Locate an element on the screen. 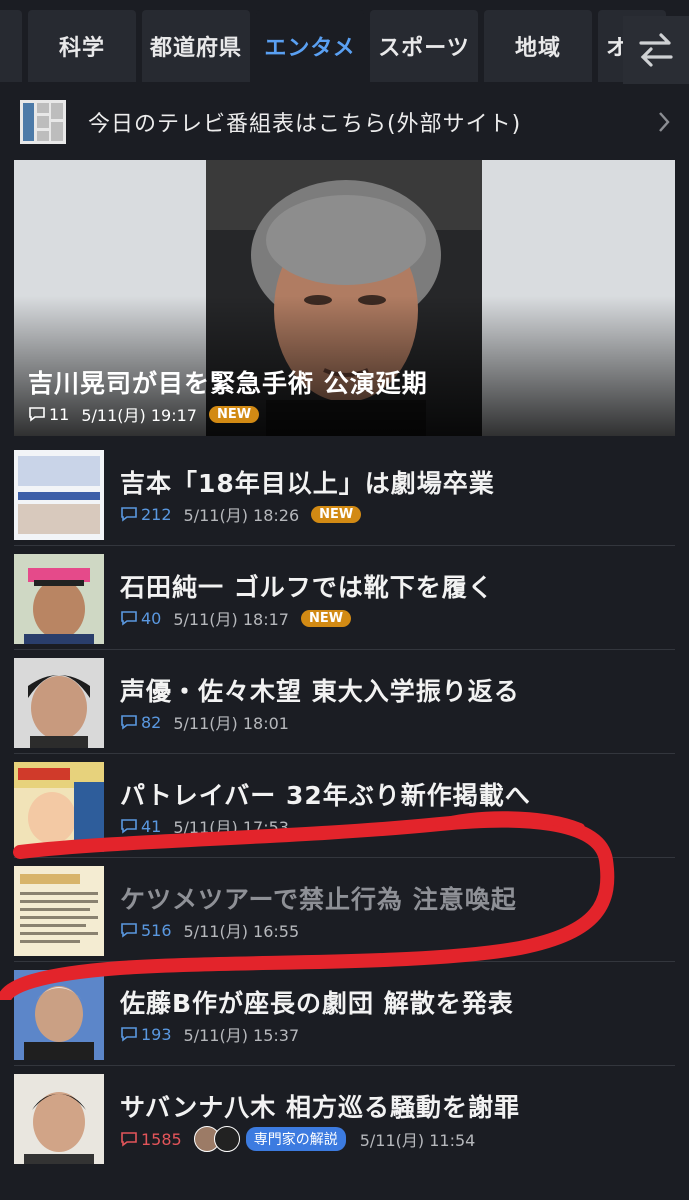  article-meta: 212 5/11(月) 18:26 NEW is located at coordinates (241, 514).